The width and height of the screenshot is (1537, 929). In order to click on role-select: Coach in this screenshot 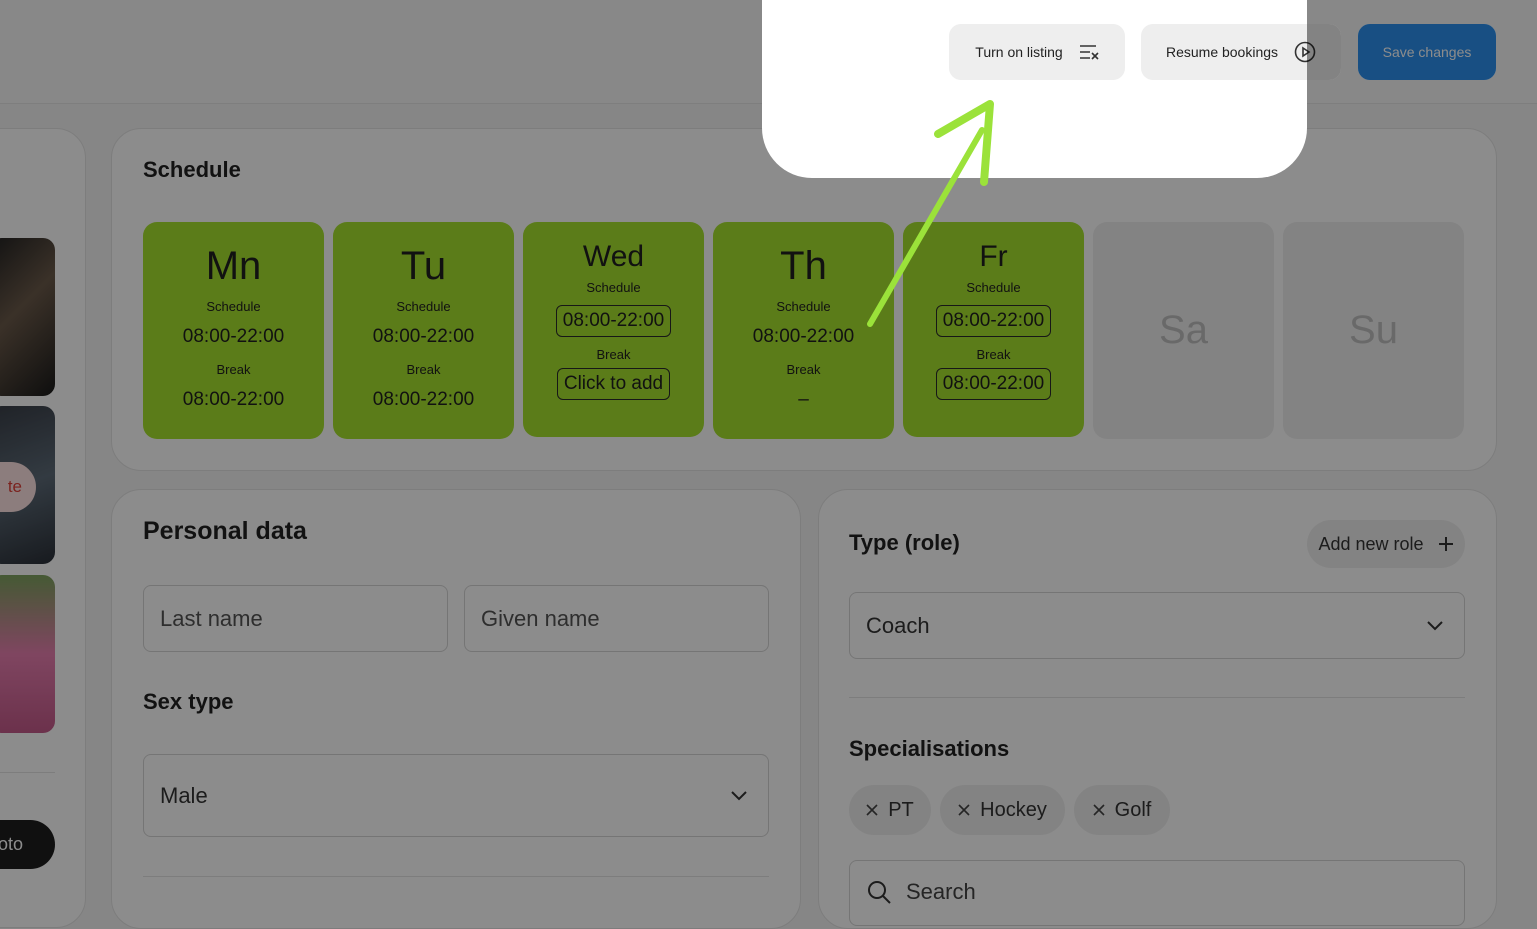, I will do `click(1157, 625)`.